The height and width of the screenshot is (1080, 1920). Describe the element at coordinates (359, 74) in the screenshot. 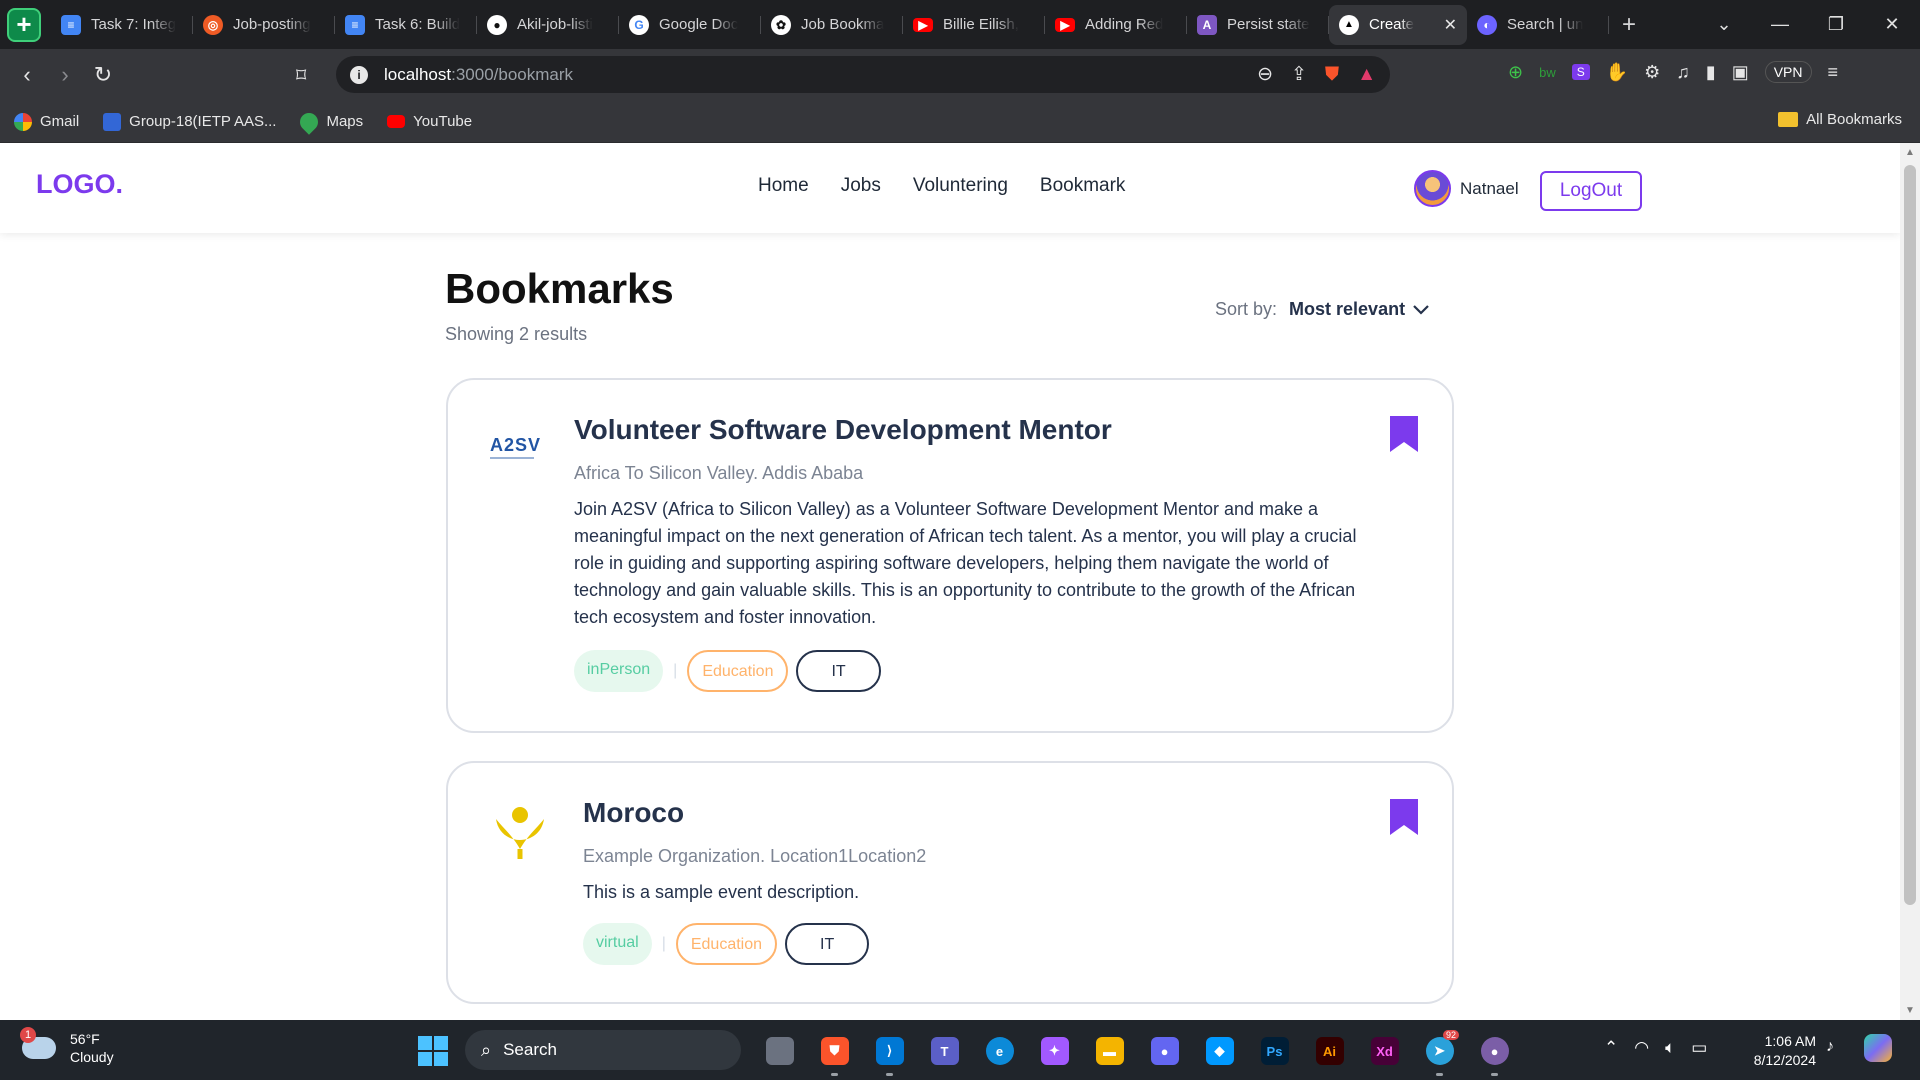

I see `site-info-icon: i` at that location.